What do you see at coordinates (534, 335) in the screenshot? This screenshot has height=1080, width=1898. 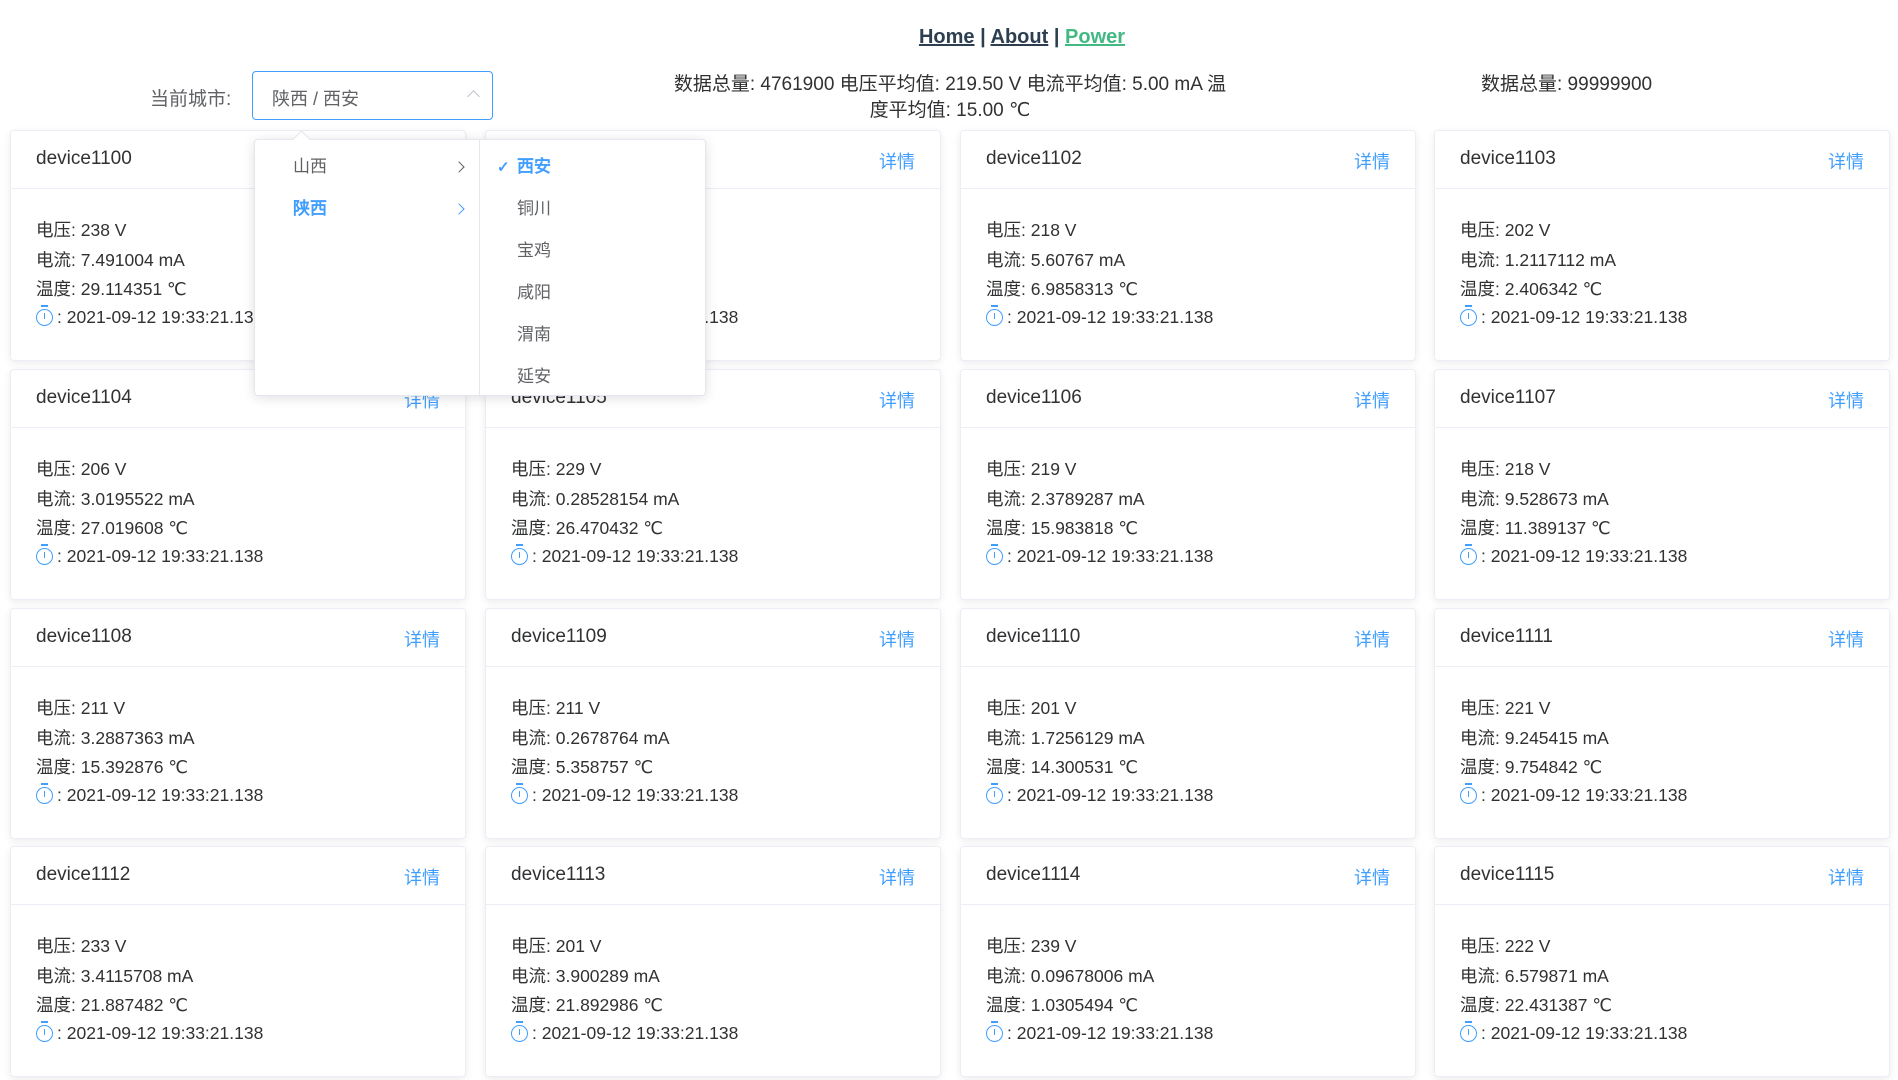 I see `city-option: 渭南` at bounding box center [534, 335].